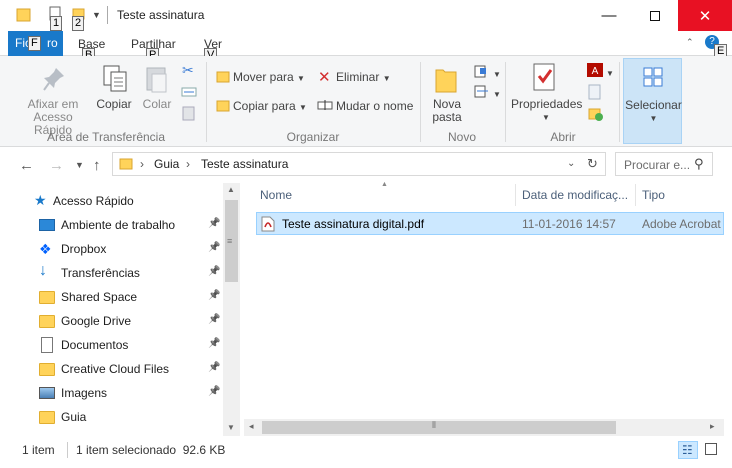  I want to click on delete-icon: ✕, so click(324, 77).